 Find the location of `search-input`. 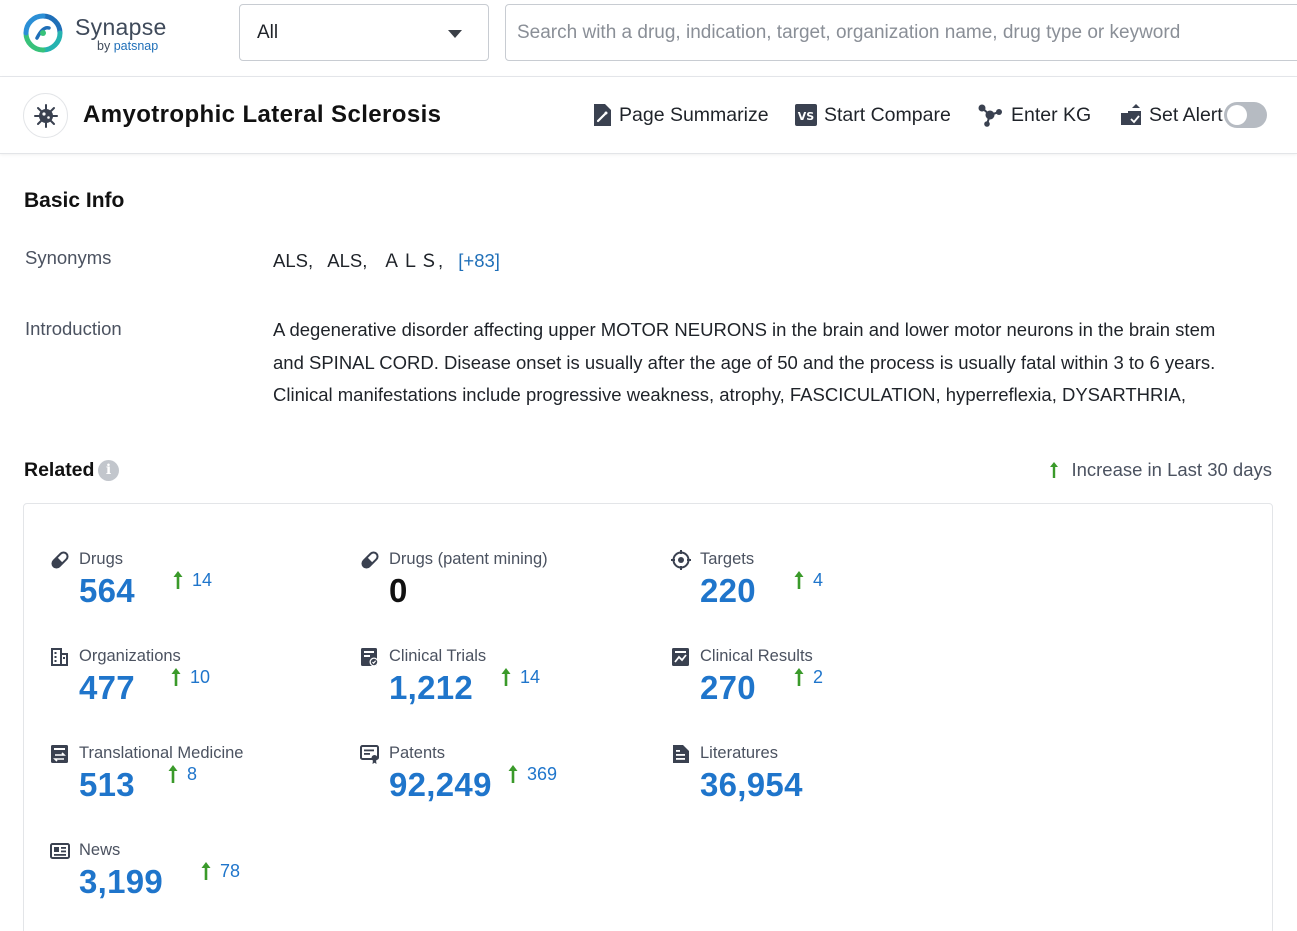

search-input is located at coordinates (902, 33).